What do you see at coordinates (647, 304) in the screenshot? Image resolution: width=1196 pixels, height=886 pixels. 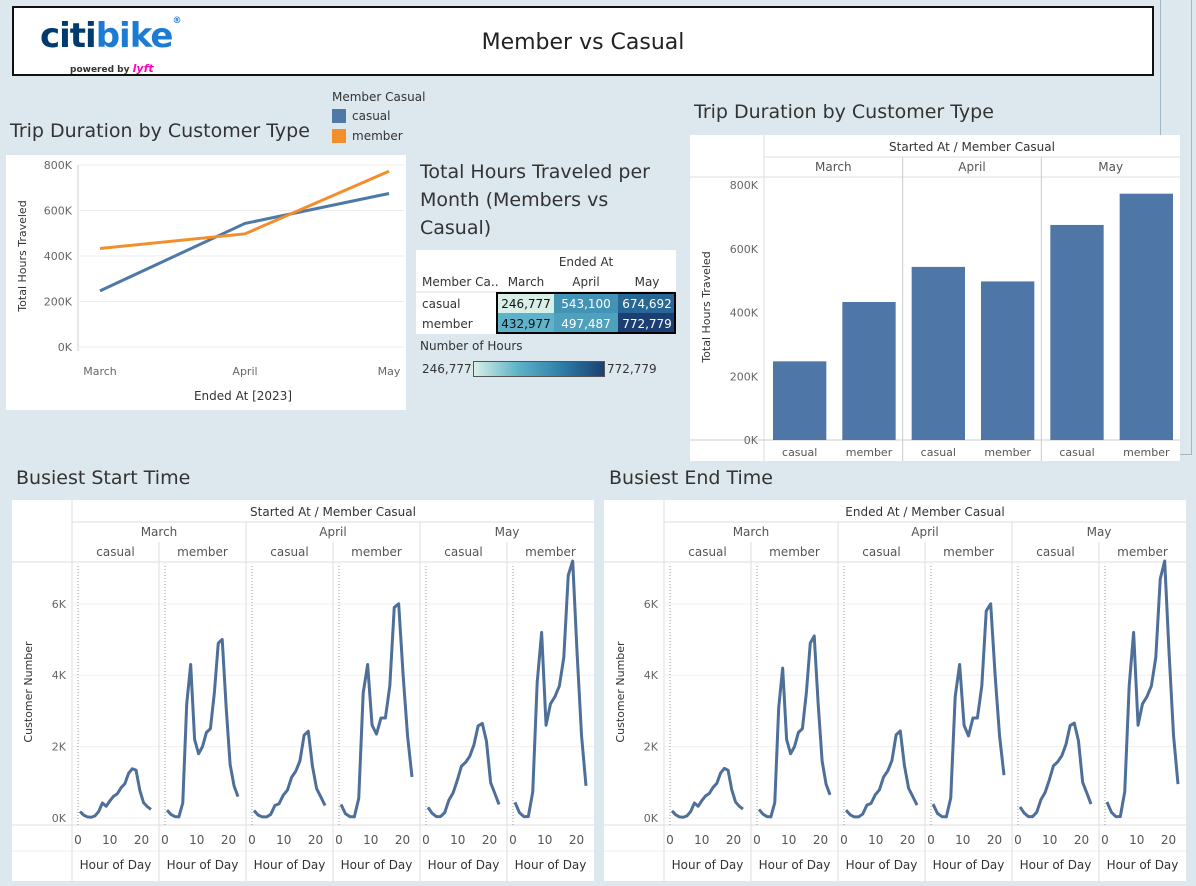 I see `heat-cell-label: 674,692` at bounding box center [647, 304].